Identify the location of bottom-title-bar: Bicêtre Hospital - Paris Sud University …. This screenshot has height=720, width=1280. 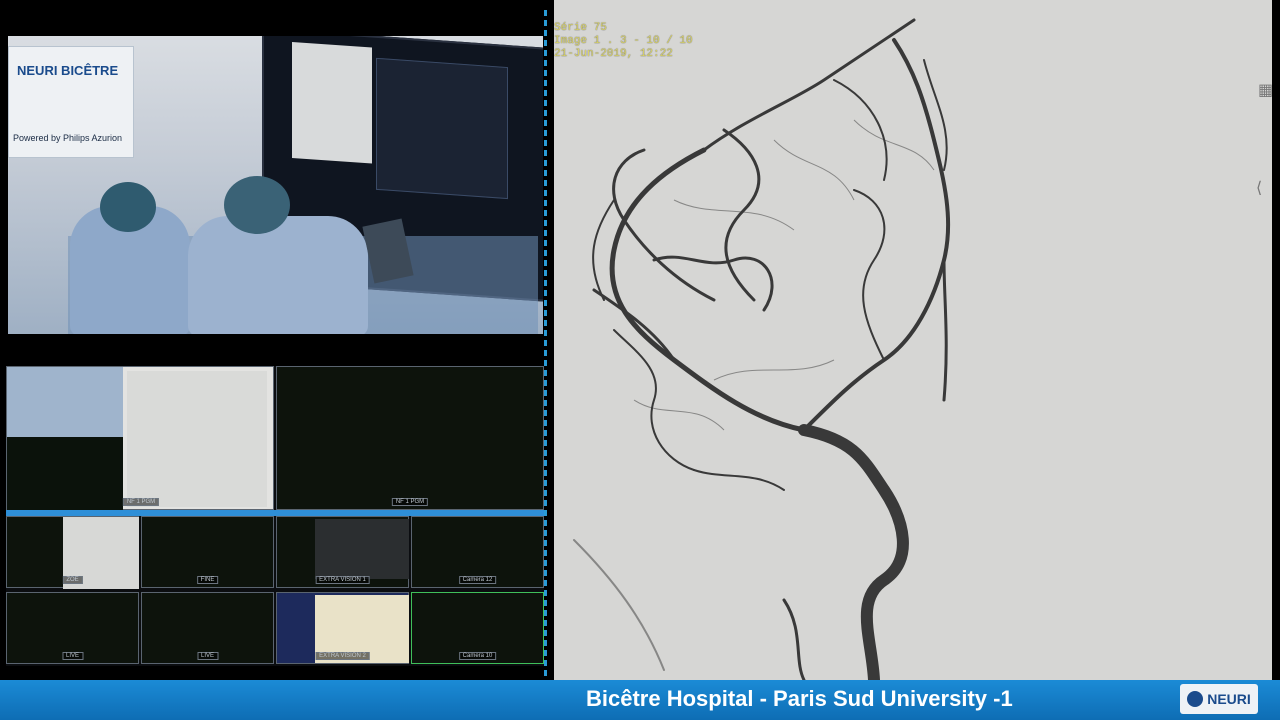
(640, 700).